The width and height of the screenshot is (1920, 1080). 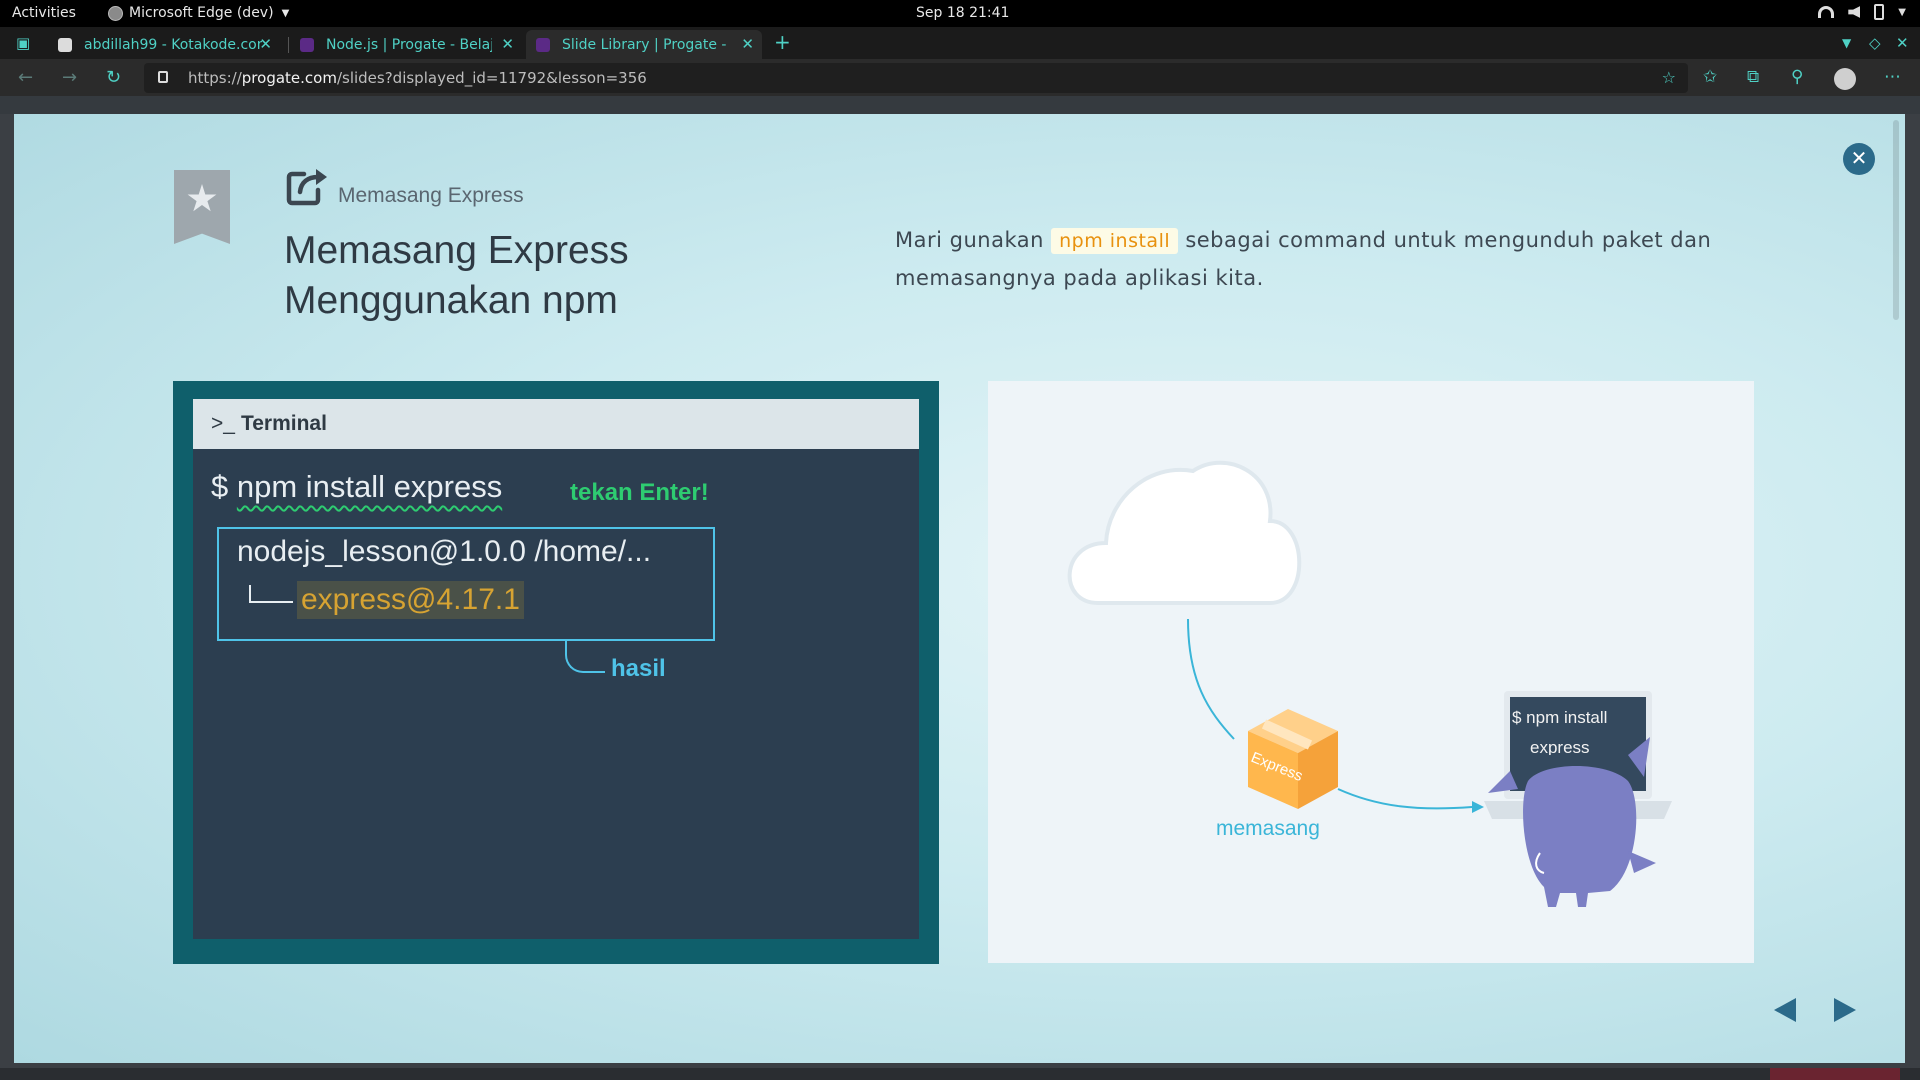 What do you see at coordinates (223, 423) in the screenshot?
I see `terminal-prompt-icon: >_` at bounding box center [223, 423].